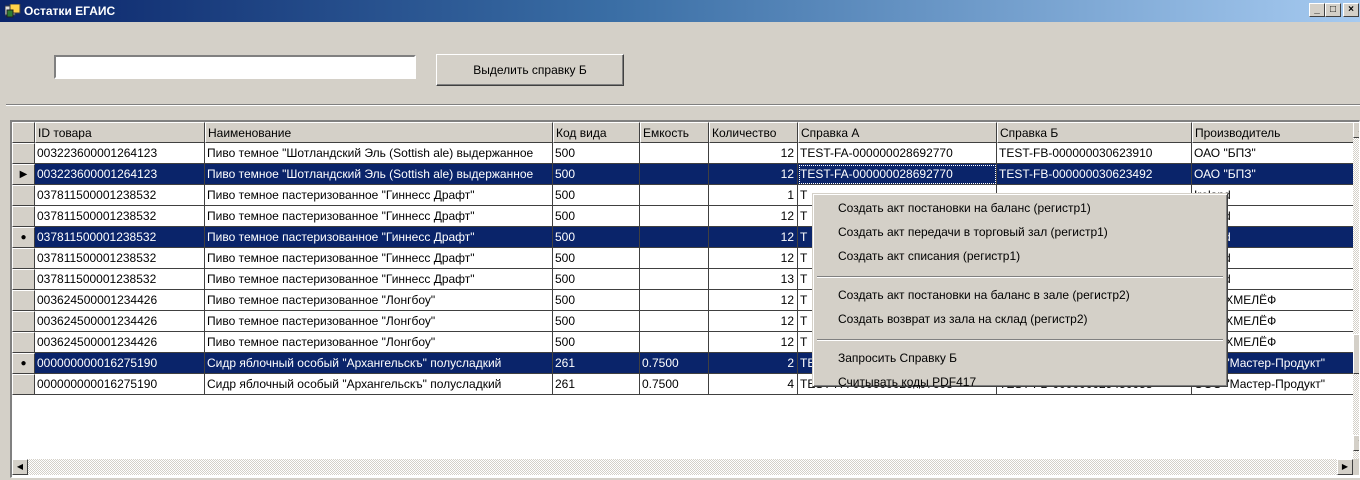 This screenshot has height=480, width=1360. I want to click on scroll-down-button: ▼, so click(1356, 443).